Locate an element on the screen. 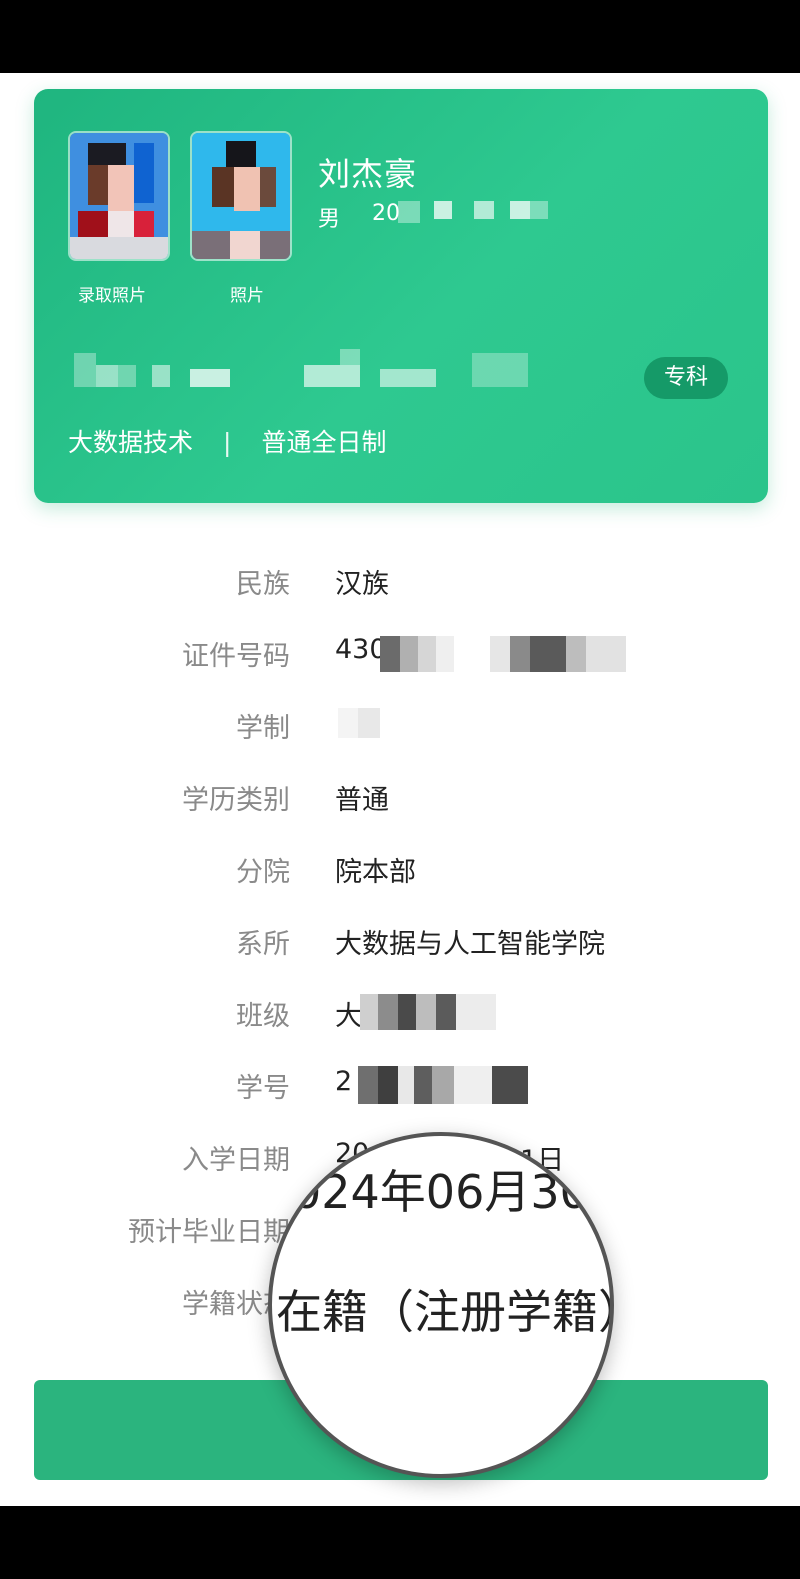 The height and width of the screenshot is (1579, 800). branch-label: 分院 is located at coordinates (263, 872).